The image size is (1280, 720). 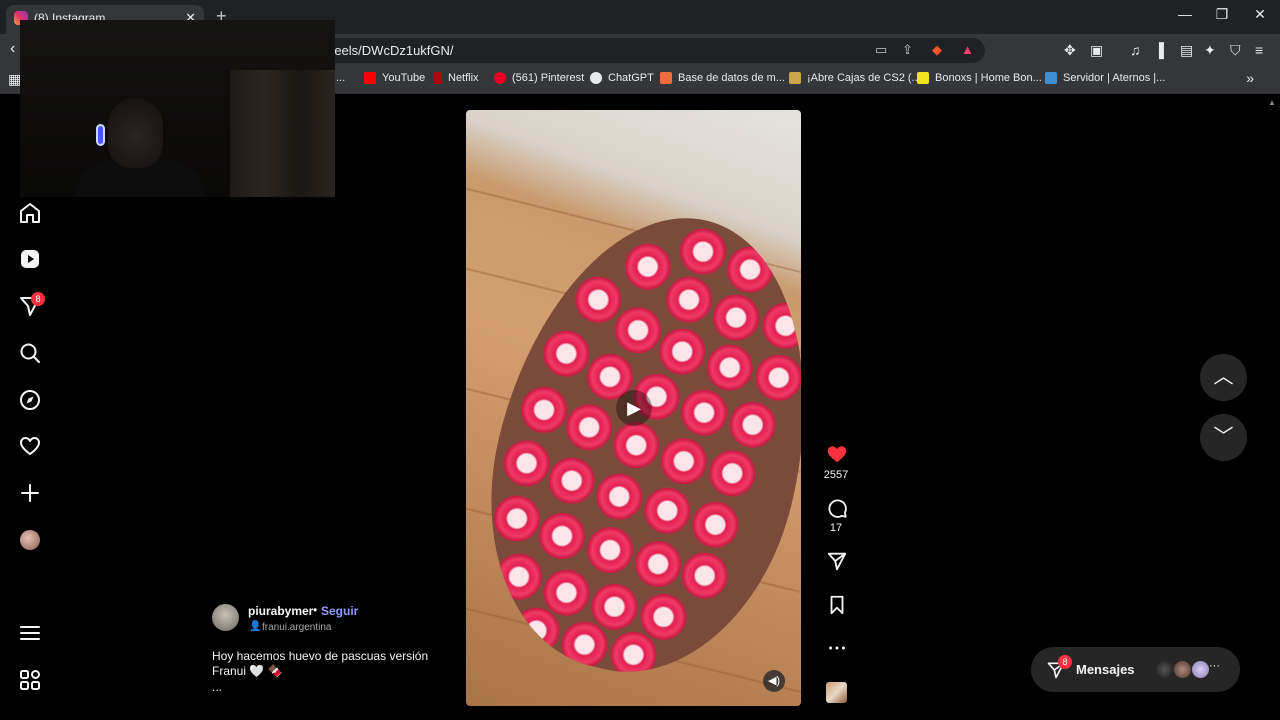 I want to click on share-send-icon, so click(x=837, y=561).